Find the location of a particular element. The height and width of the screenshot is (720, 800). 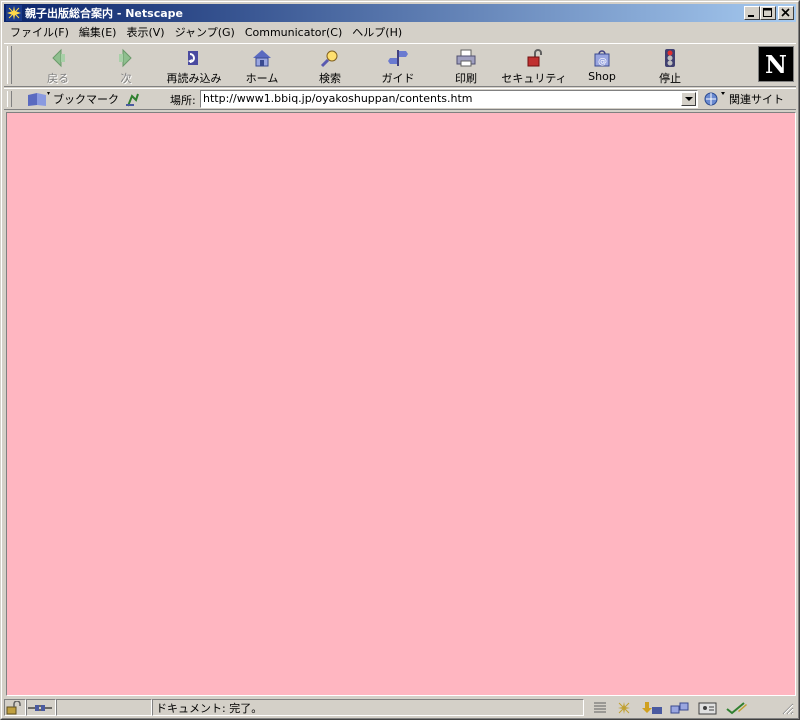

toolbar-grip is located at coordinates (9, 65).